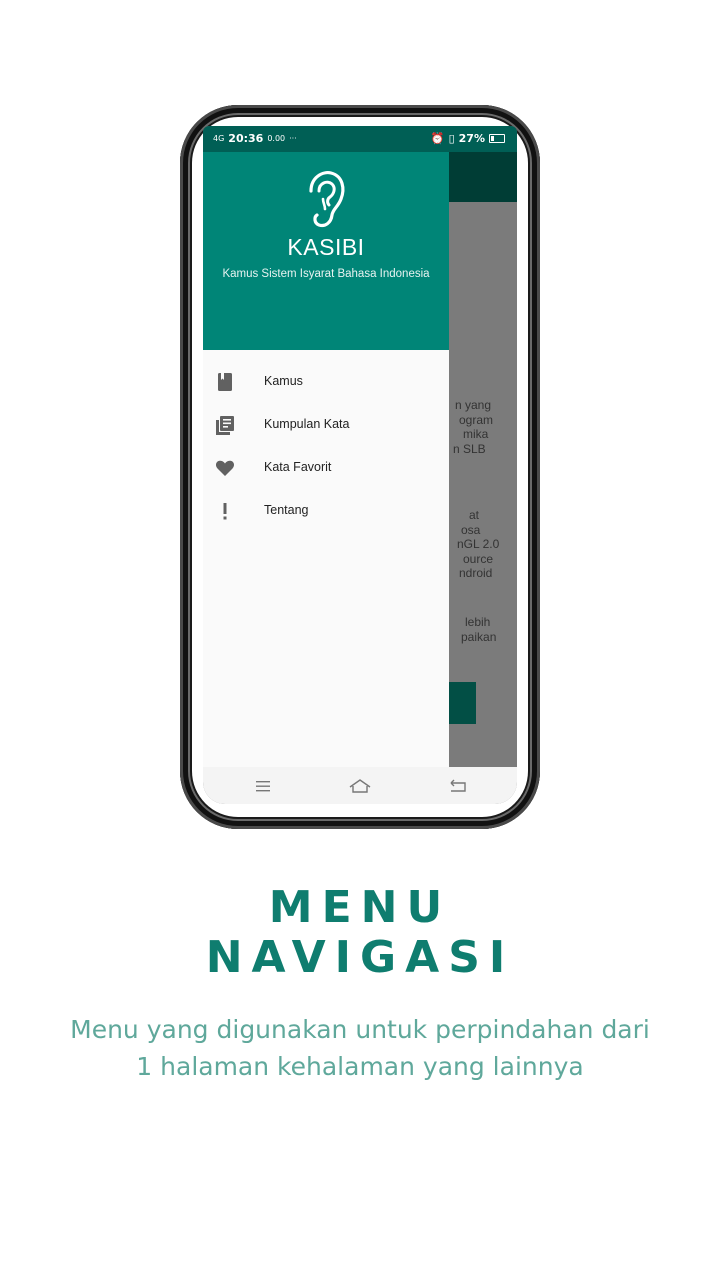 This screenshot has width=720, height=1281. I want to click on promo-description-line-2: 1 halaman kehalaman yang lainnya, so click(360, 1066).